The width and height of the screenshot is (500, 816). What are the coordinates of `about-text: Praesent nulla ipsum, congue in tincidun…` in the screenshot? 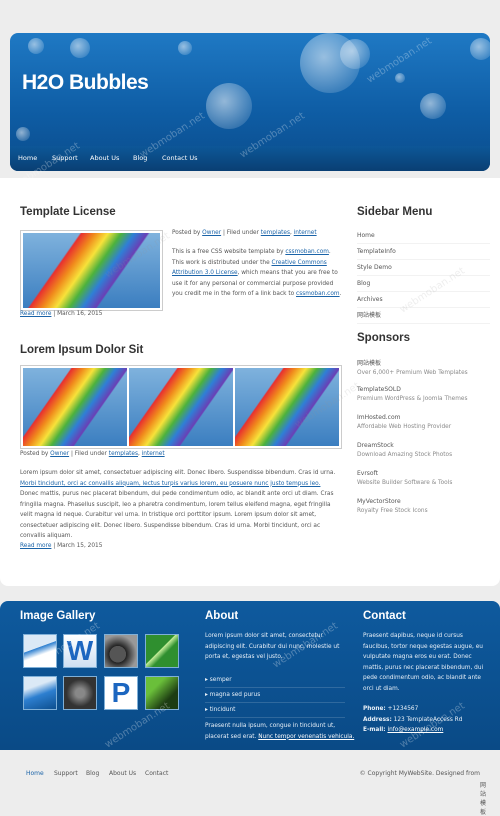 It's located at (280, 731).